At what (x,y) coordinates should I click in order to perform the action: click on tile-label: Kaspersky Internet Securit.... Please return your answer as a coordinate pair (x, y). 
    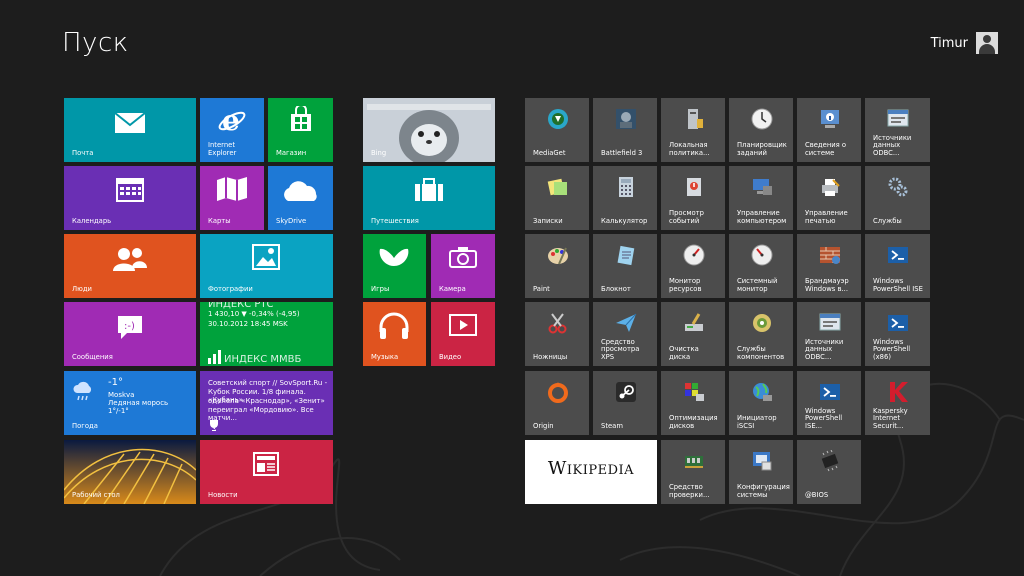
    Looking at the image, I should click on (890, 418).